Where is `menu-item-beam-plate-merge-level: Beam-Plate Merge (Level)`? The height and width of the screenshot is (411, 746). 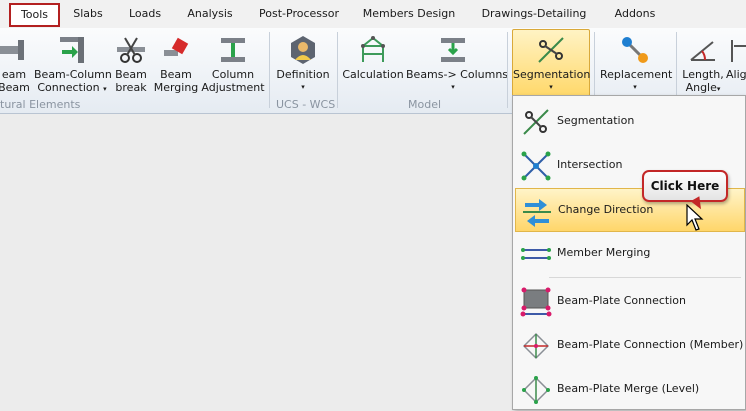 menu-item-beam-plate-merge-level: Beam-Plate Merge (Level) is located at coordinates (629, 389).